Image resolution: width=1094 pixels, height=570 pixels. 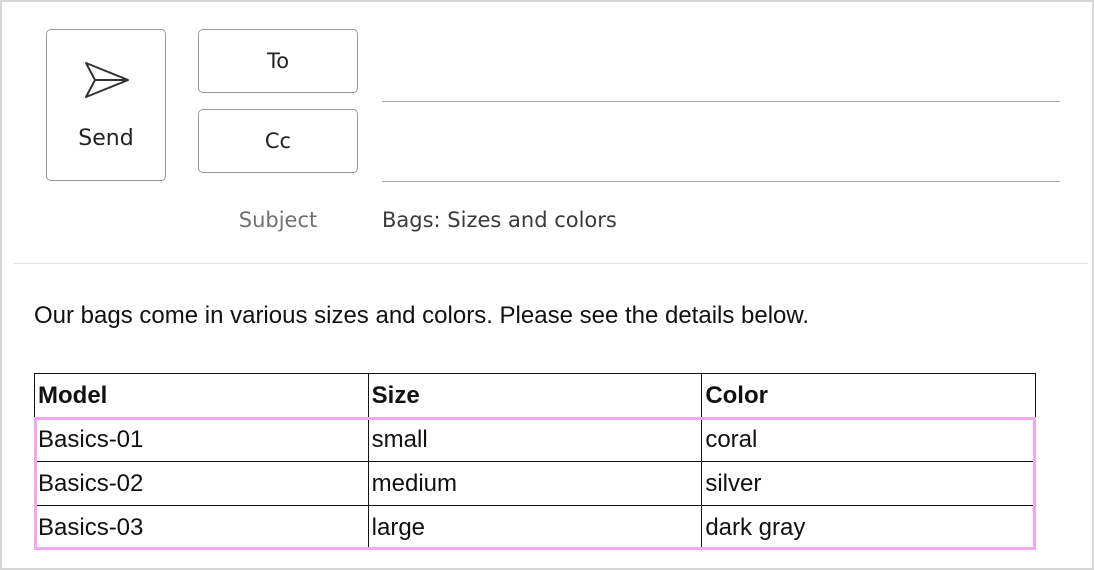 What do you see at coordinates (721, 220) in the screenshot?
I see `subject-field: Bags: Sizes and colors` at bounding box center [721, 220].